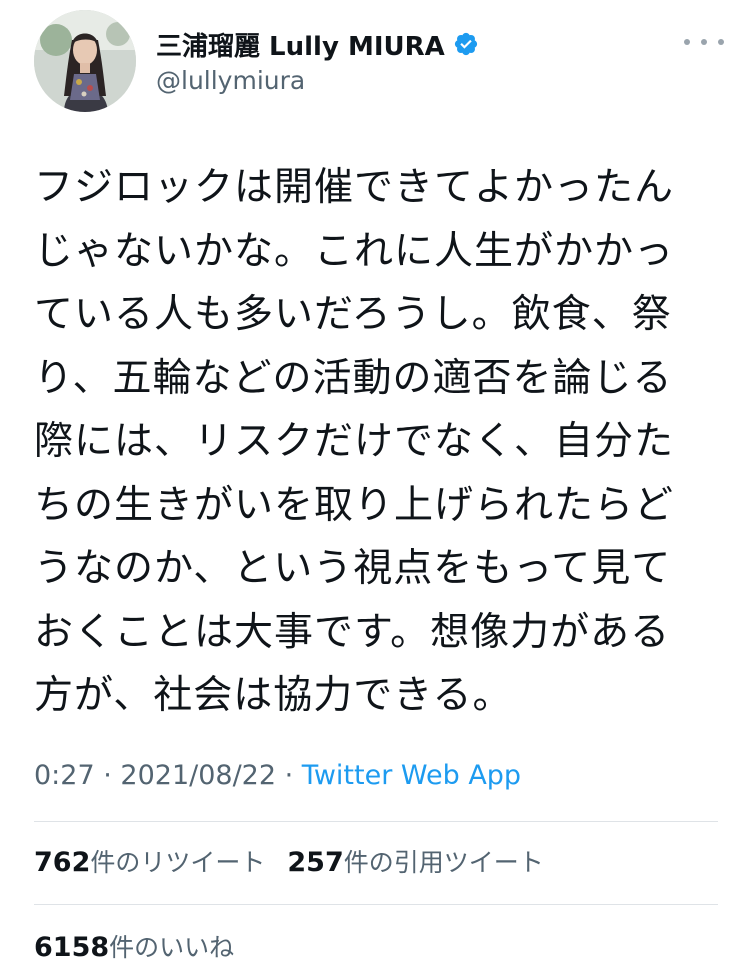 The height and width of the screenshot is (978, 750). I want to click on tweet-meta: 0:27 · 2021/08/22 · Twitter Web App, so click(277, 775).